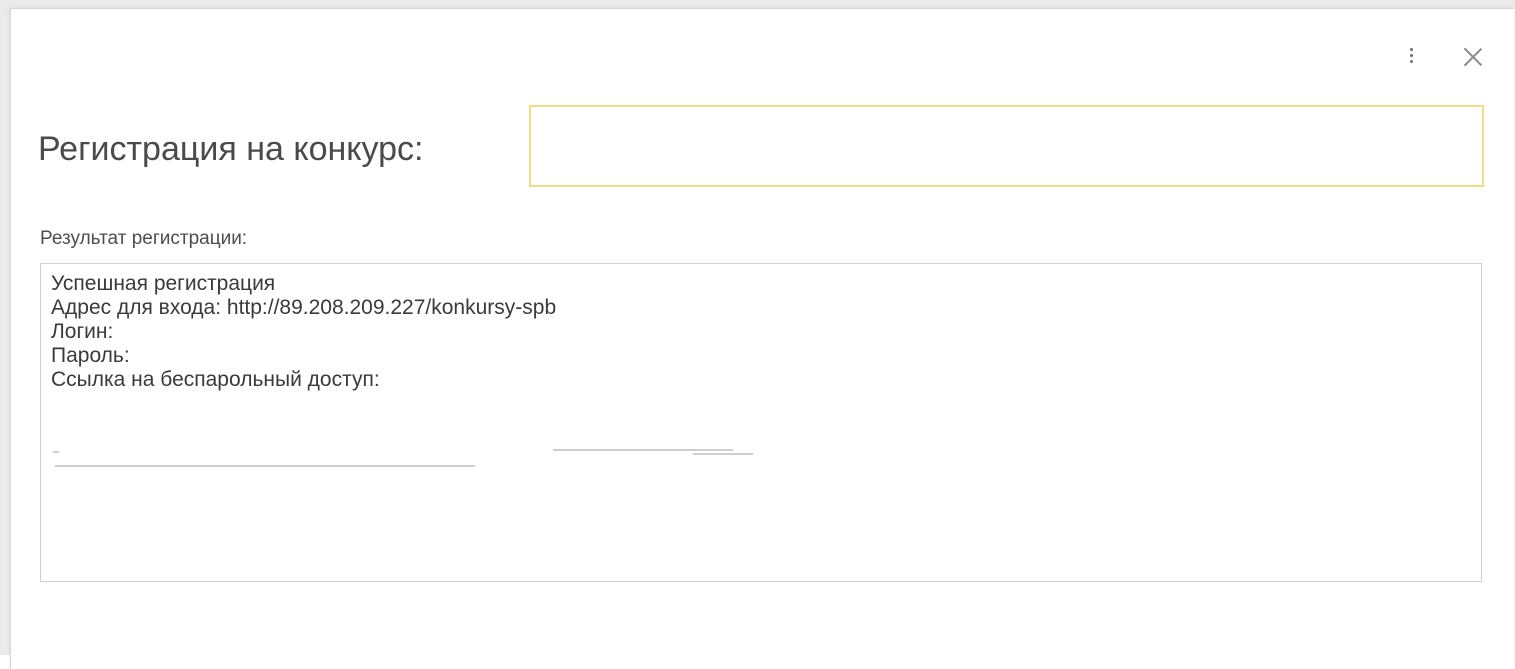 This screenshot has height=669, width=1515. I want to click on result-line-password: Пароль:, so click(90, 355).